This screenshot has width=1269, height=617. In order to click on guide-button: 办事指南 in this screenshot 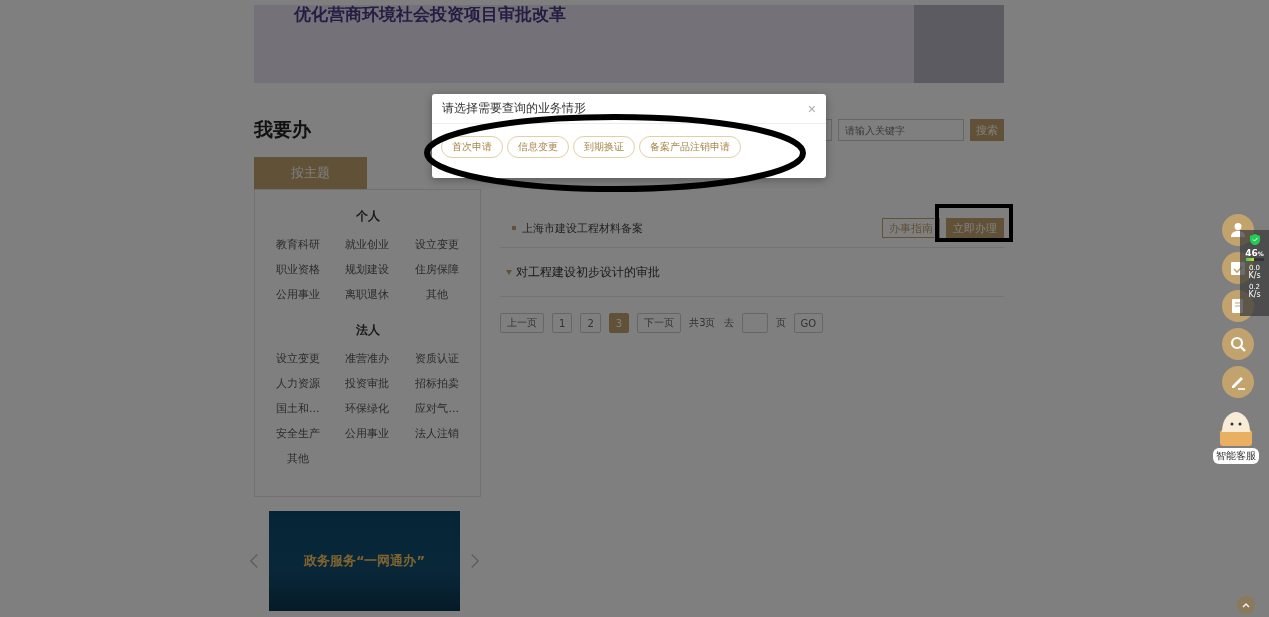, I will do `click(911, 228)`.